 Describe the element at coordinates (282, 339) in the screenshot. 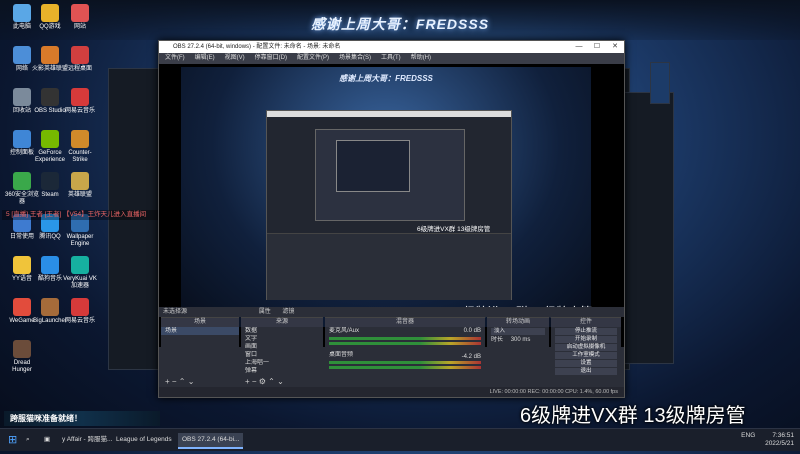

I see `source-item: 文字` at that location.